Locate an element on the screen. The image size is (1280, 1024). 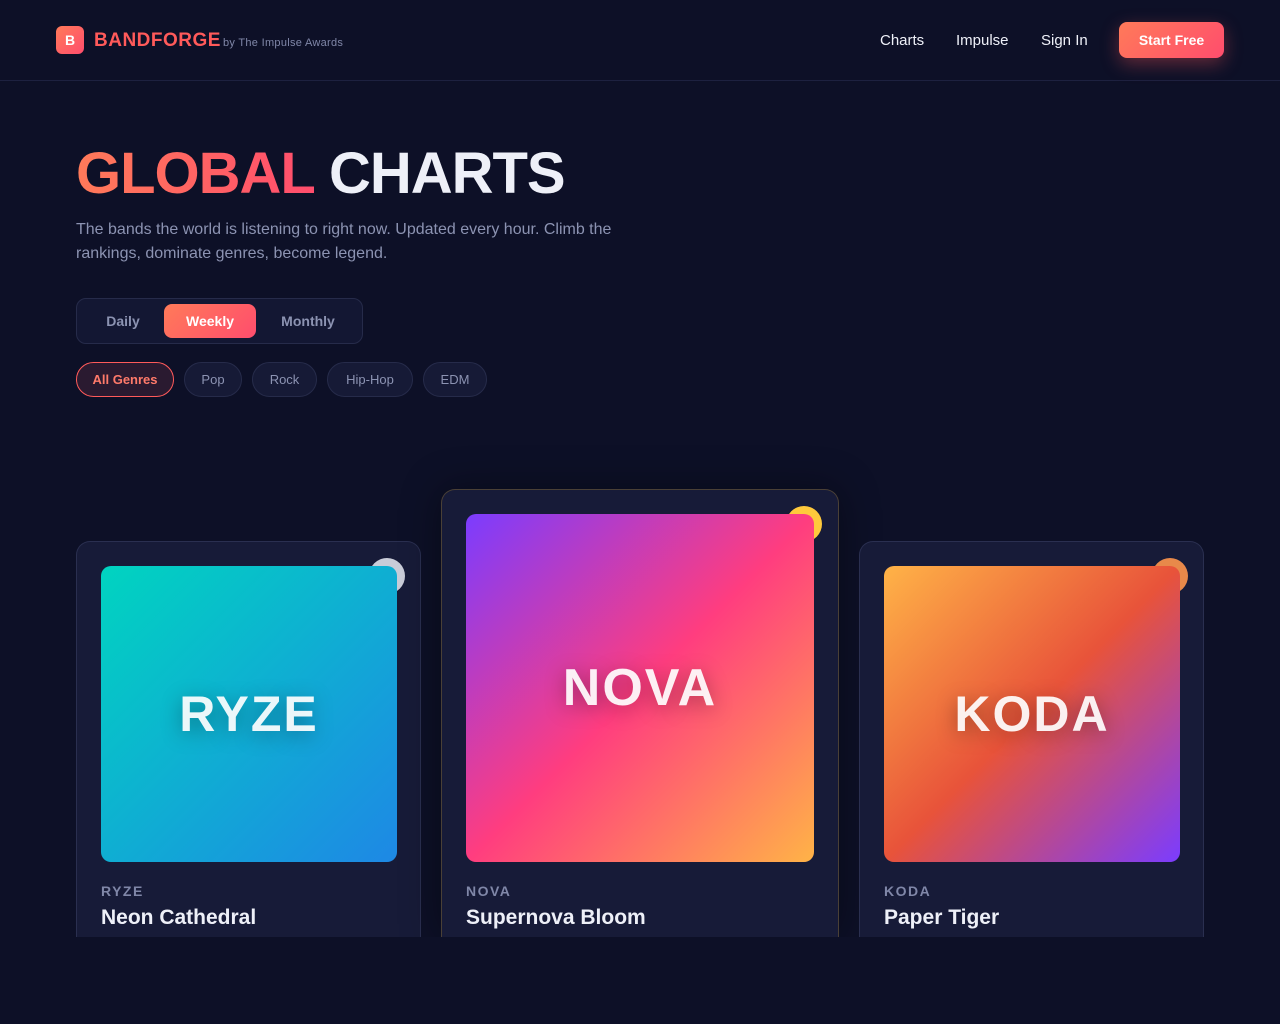
podium-card-third: KODA KODA Paper Tiger is located at coordinates (1031, 739).